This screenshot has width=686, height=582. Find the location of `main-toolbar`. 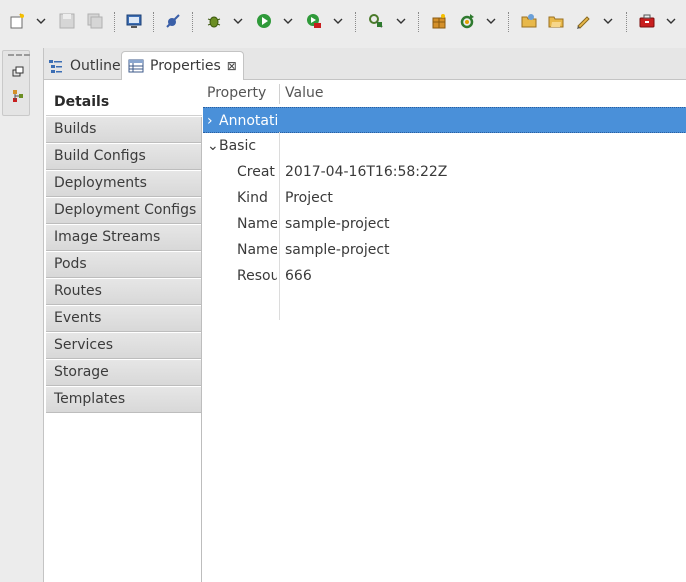

main-toolbar is located at coordinates (343, 22).